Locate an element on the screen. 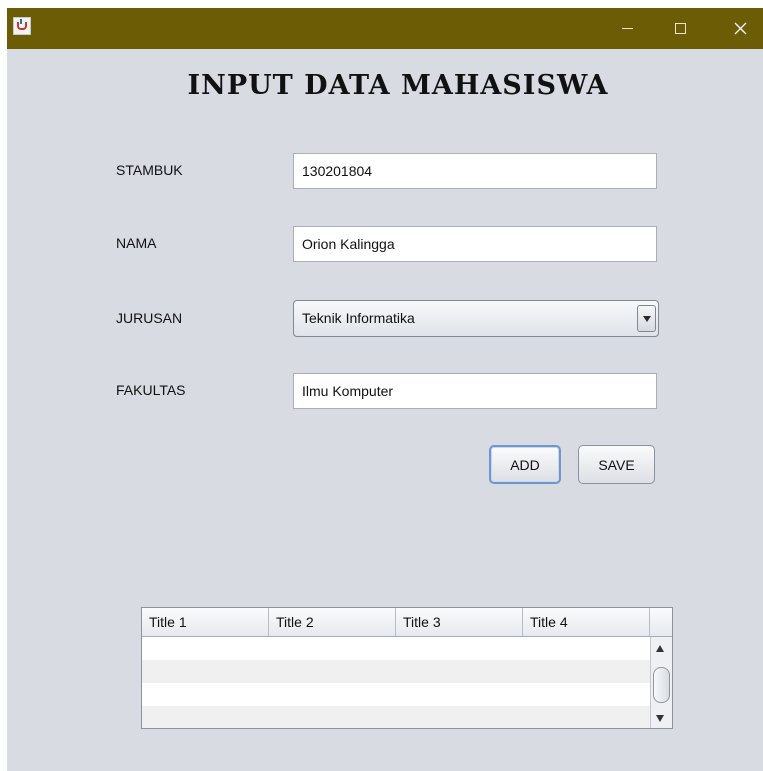 This screenshot has width=763, height=771. maximize-button is located at coordinates (680, 28).